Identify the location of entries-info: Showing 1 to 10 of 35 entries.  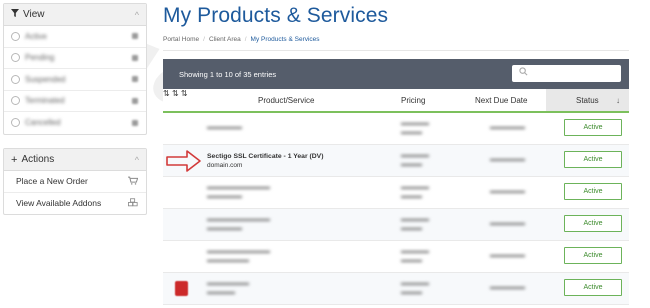
(228, 74).